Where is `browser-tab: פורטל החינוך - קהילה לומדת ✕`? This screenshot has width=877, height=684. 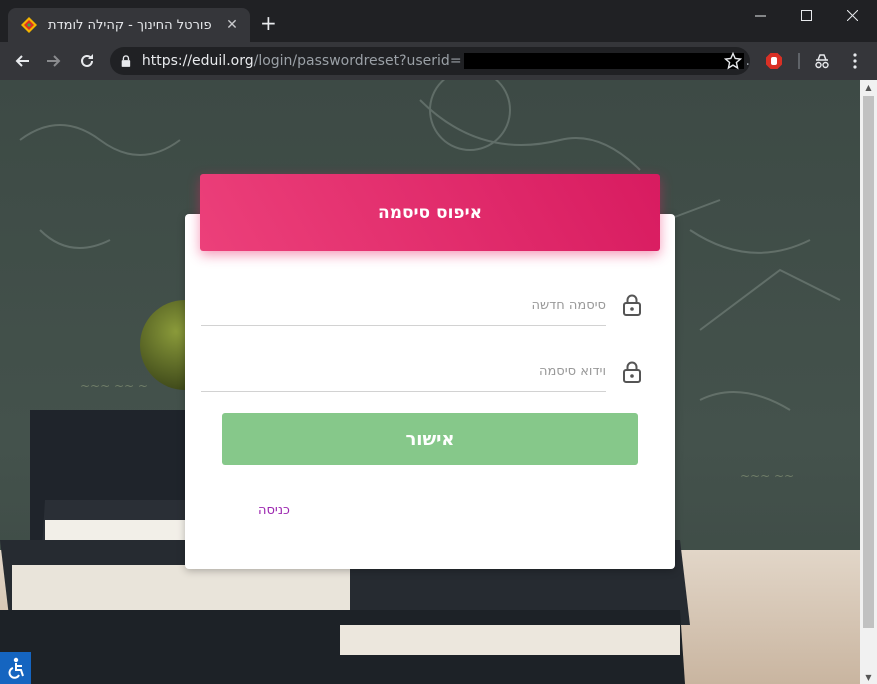
browser-tab: פורטל החינוך - קהילה לומדת ✕ is located at coordinates (129, 25).